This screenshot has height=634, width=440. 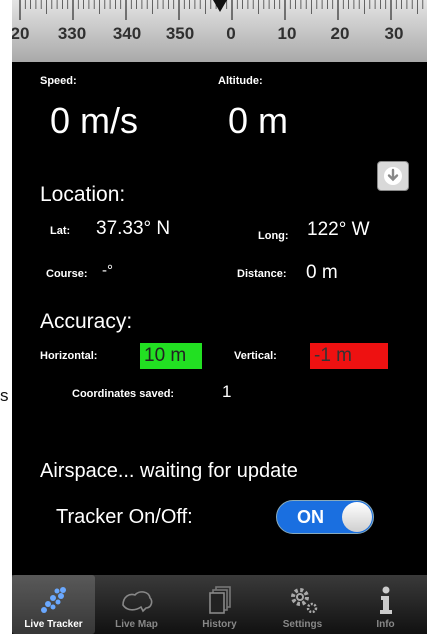 I want to click on history-icon, so click(x=219, y=600).